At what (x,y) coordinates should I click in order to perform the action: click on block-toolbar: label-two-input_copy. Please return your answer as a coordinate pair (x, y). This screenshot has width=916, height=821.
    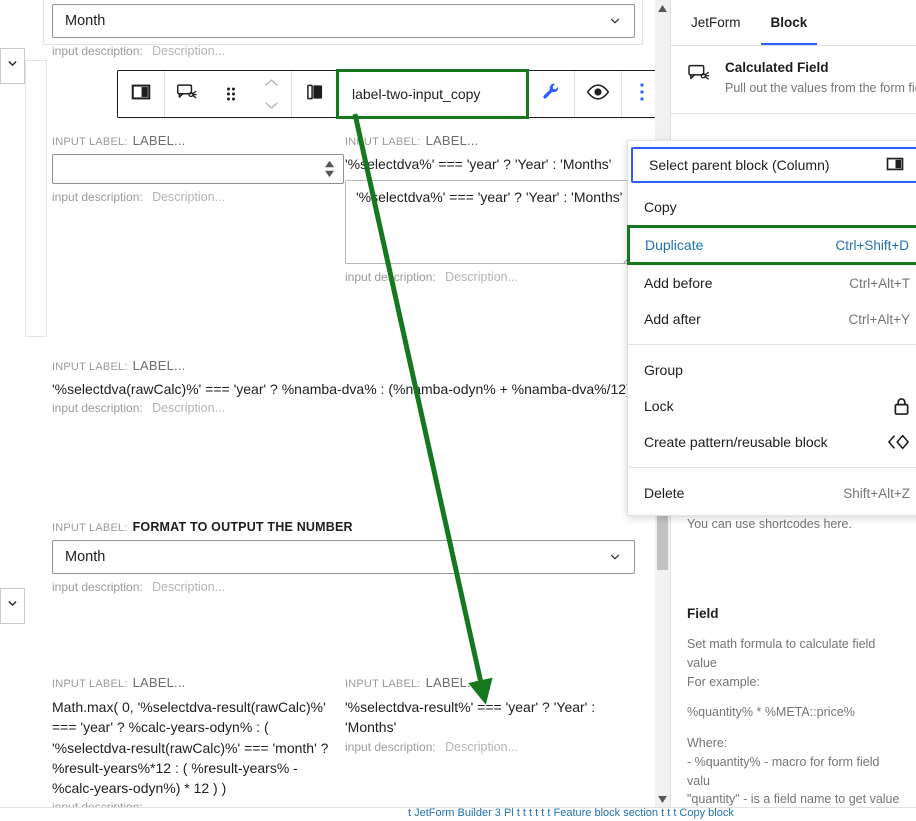
    Looking at the image, I should click on (390, 94).